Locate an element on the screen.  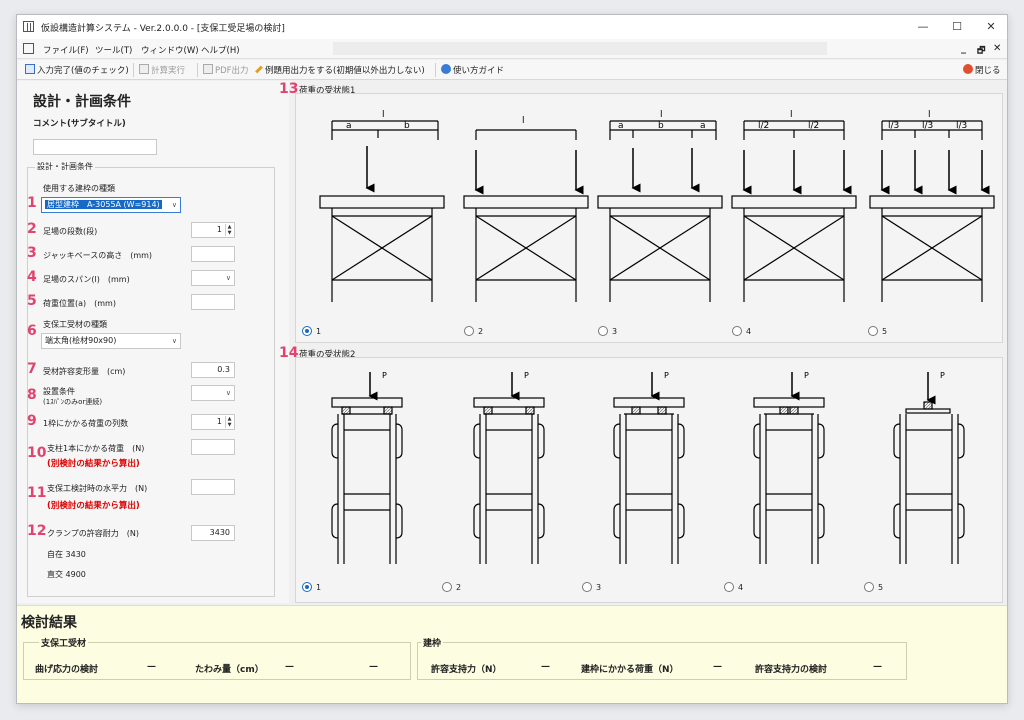
stages-input: 1 ▲ ▼ is located at coordinates (213, 230).